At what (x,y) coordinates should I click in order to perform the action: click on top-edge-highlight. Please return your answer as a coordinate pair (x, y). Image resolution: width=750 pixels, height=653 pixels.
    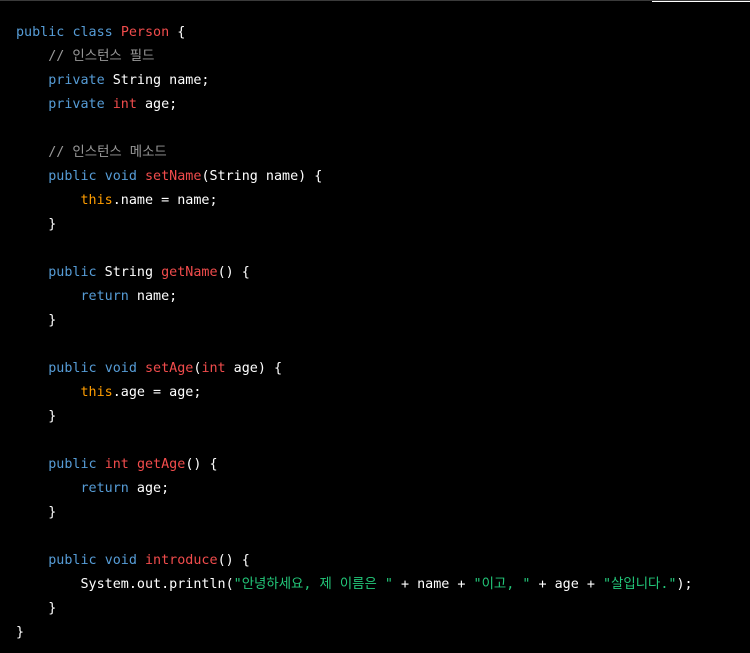
    Looking at the image, I should click on (701, 1).